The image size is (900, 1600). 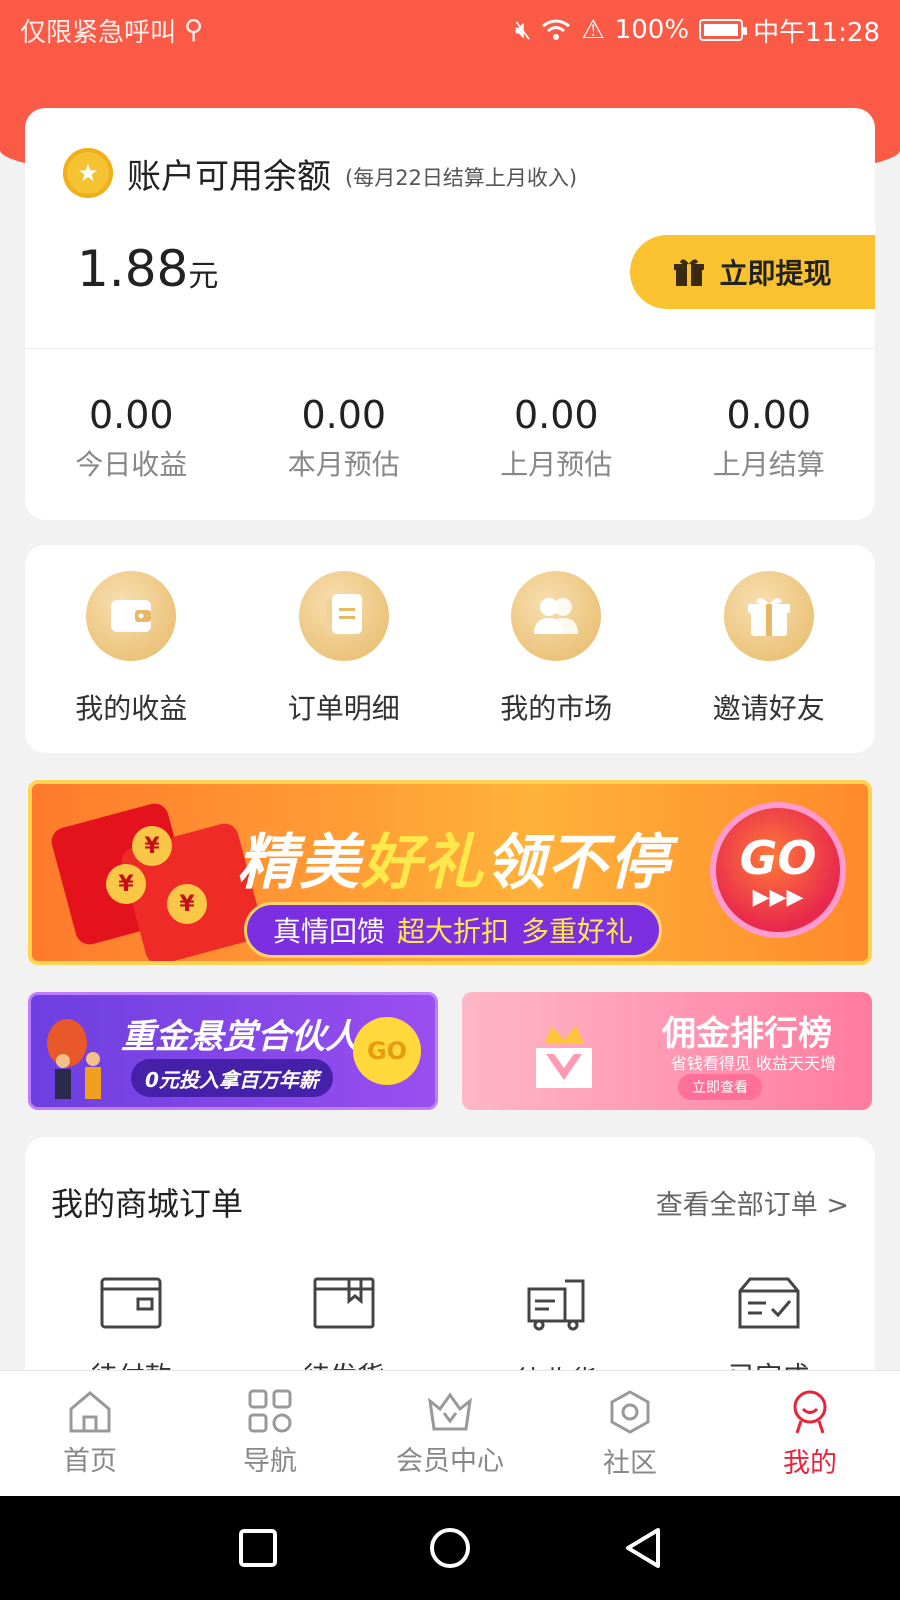 What do you see at coordinates (343, 708) in the screenshot?
I see `menu-label: 订单明细` at bounding box center [343, 708].